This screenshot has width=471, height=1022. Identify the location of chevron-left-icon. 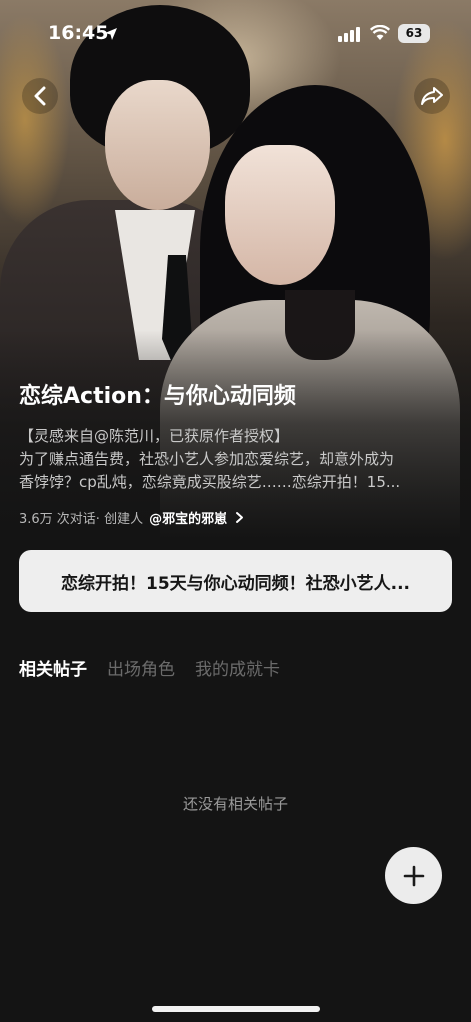
(40, 96).